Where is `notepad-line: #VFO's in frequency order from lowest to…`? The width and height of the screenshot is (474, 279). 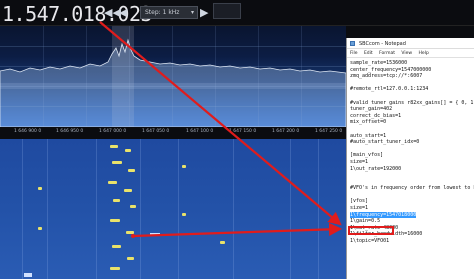
notepad-line: #VFO's in frequency order from lowest to… is located at coordinates (412, 188).